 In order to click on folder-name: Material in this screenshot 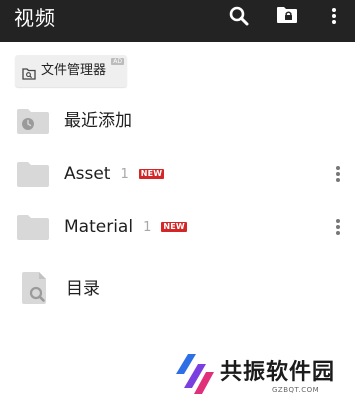, I will do `click(99, 227)`.